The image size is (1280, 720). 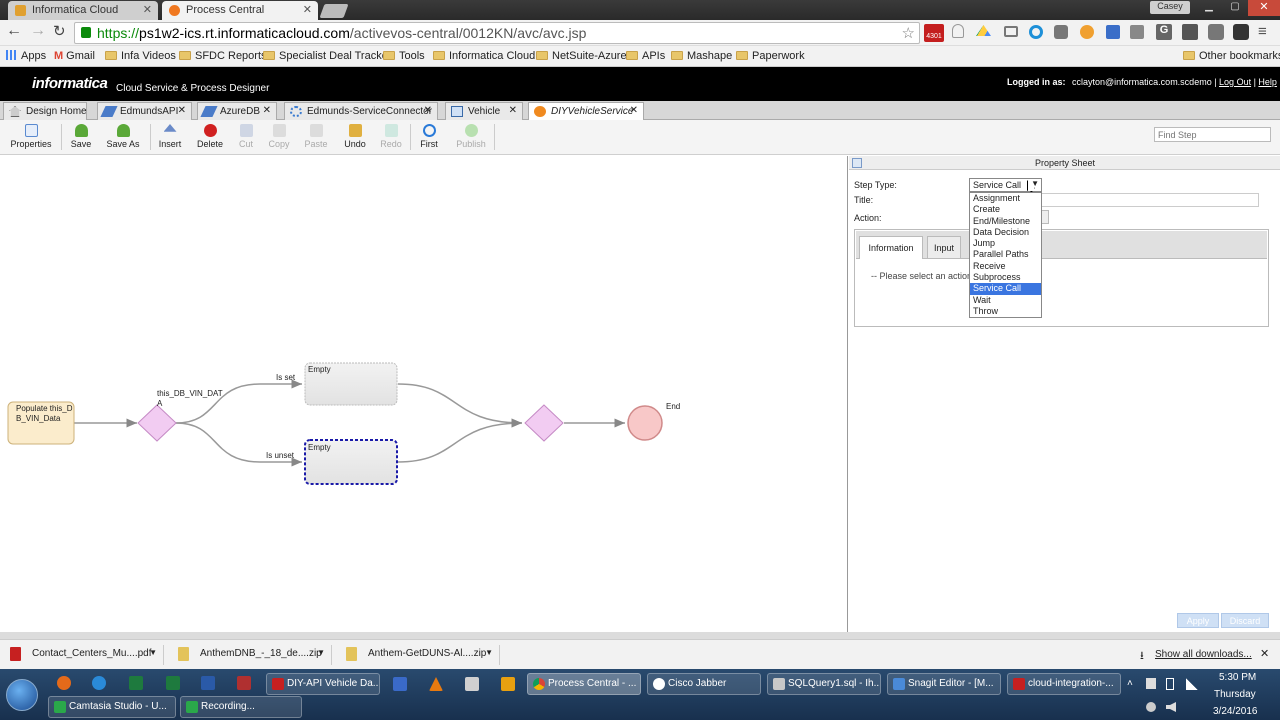 What do you see at coordinates (1005, 277) in the screenshot?
I see `option-subprocess: Subprocess` at bounding box center [1005, 277].